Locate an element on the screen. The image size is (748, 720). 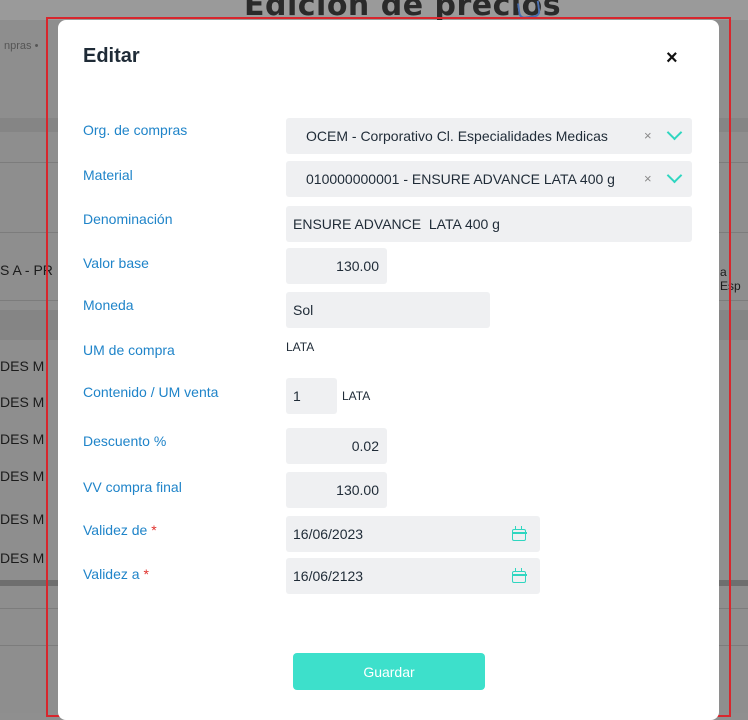
contenido-value: 1 is located at coordinates (297, 396).